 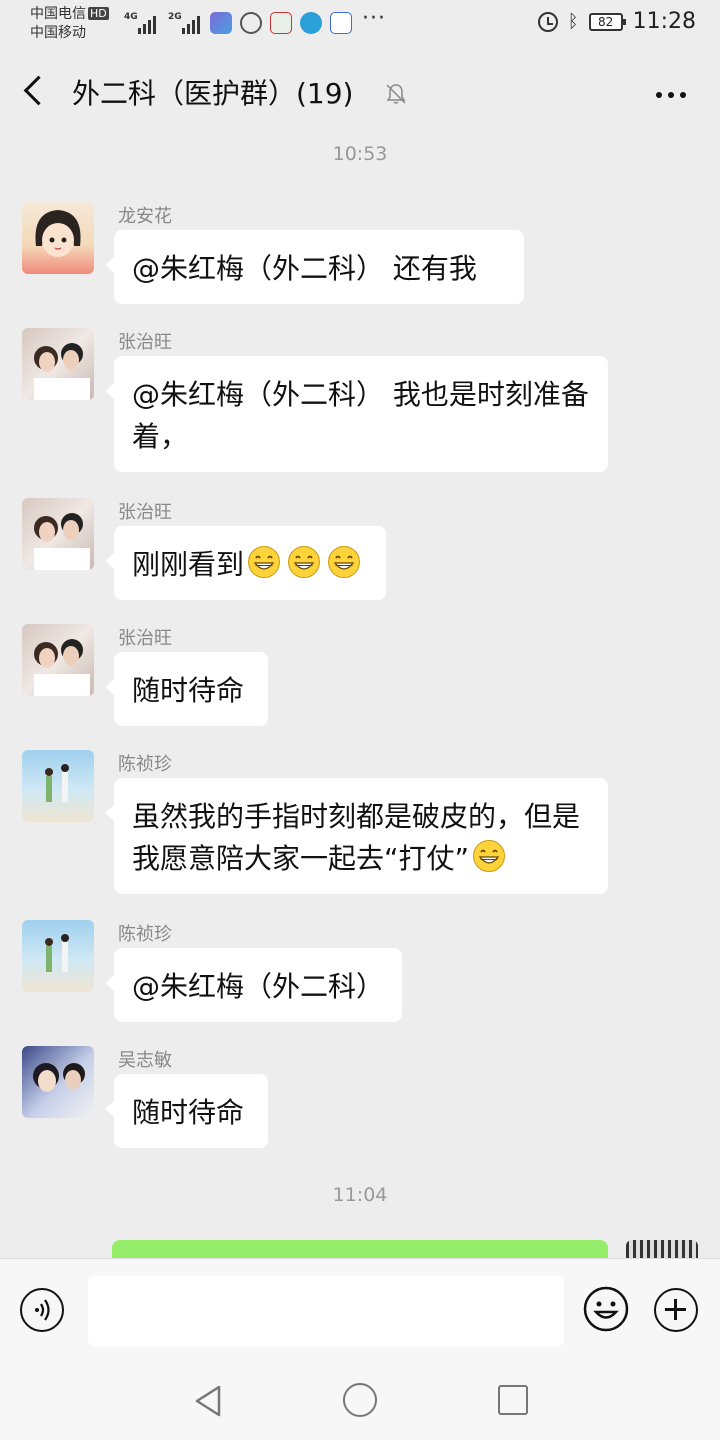 I want to click on hd-badge: HD, so click(x=98, y=13).